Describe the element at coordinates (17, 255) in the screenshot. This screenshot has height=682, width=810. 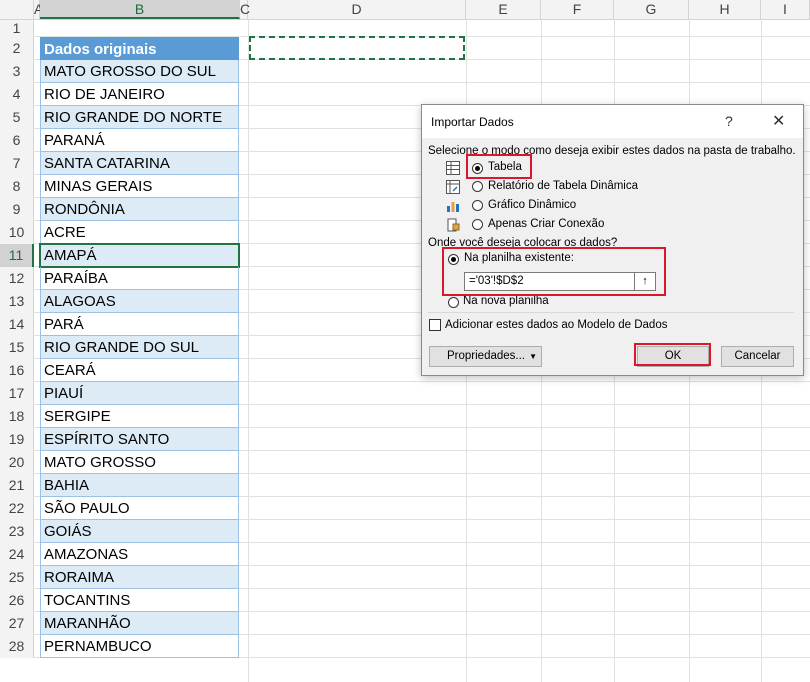
I see `row-header-11: 11` at that location.